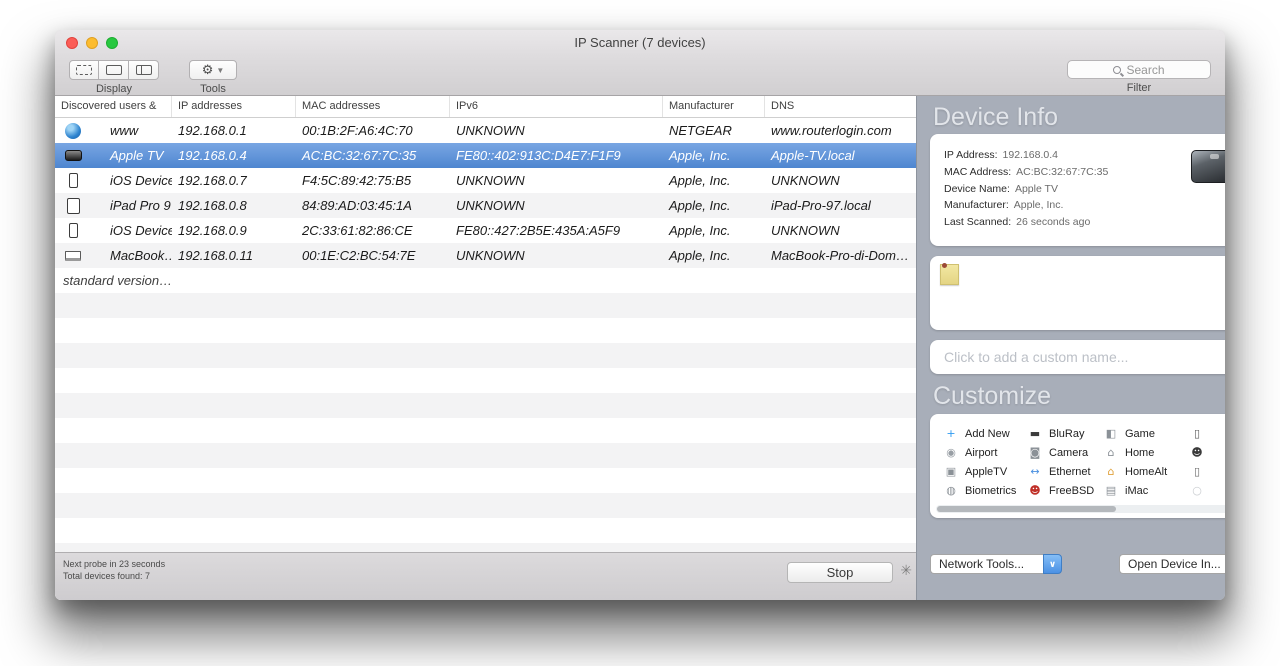  Describe the element at coordinates (212, 230) in the screenshot. I see `ip-cell: 192.168.0.9` at that location.